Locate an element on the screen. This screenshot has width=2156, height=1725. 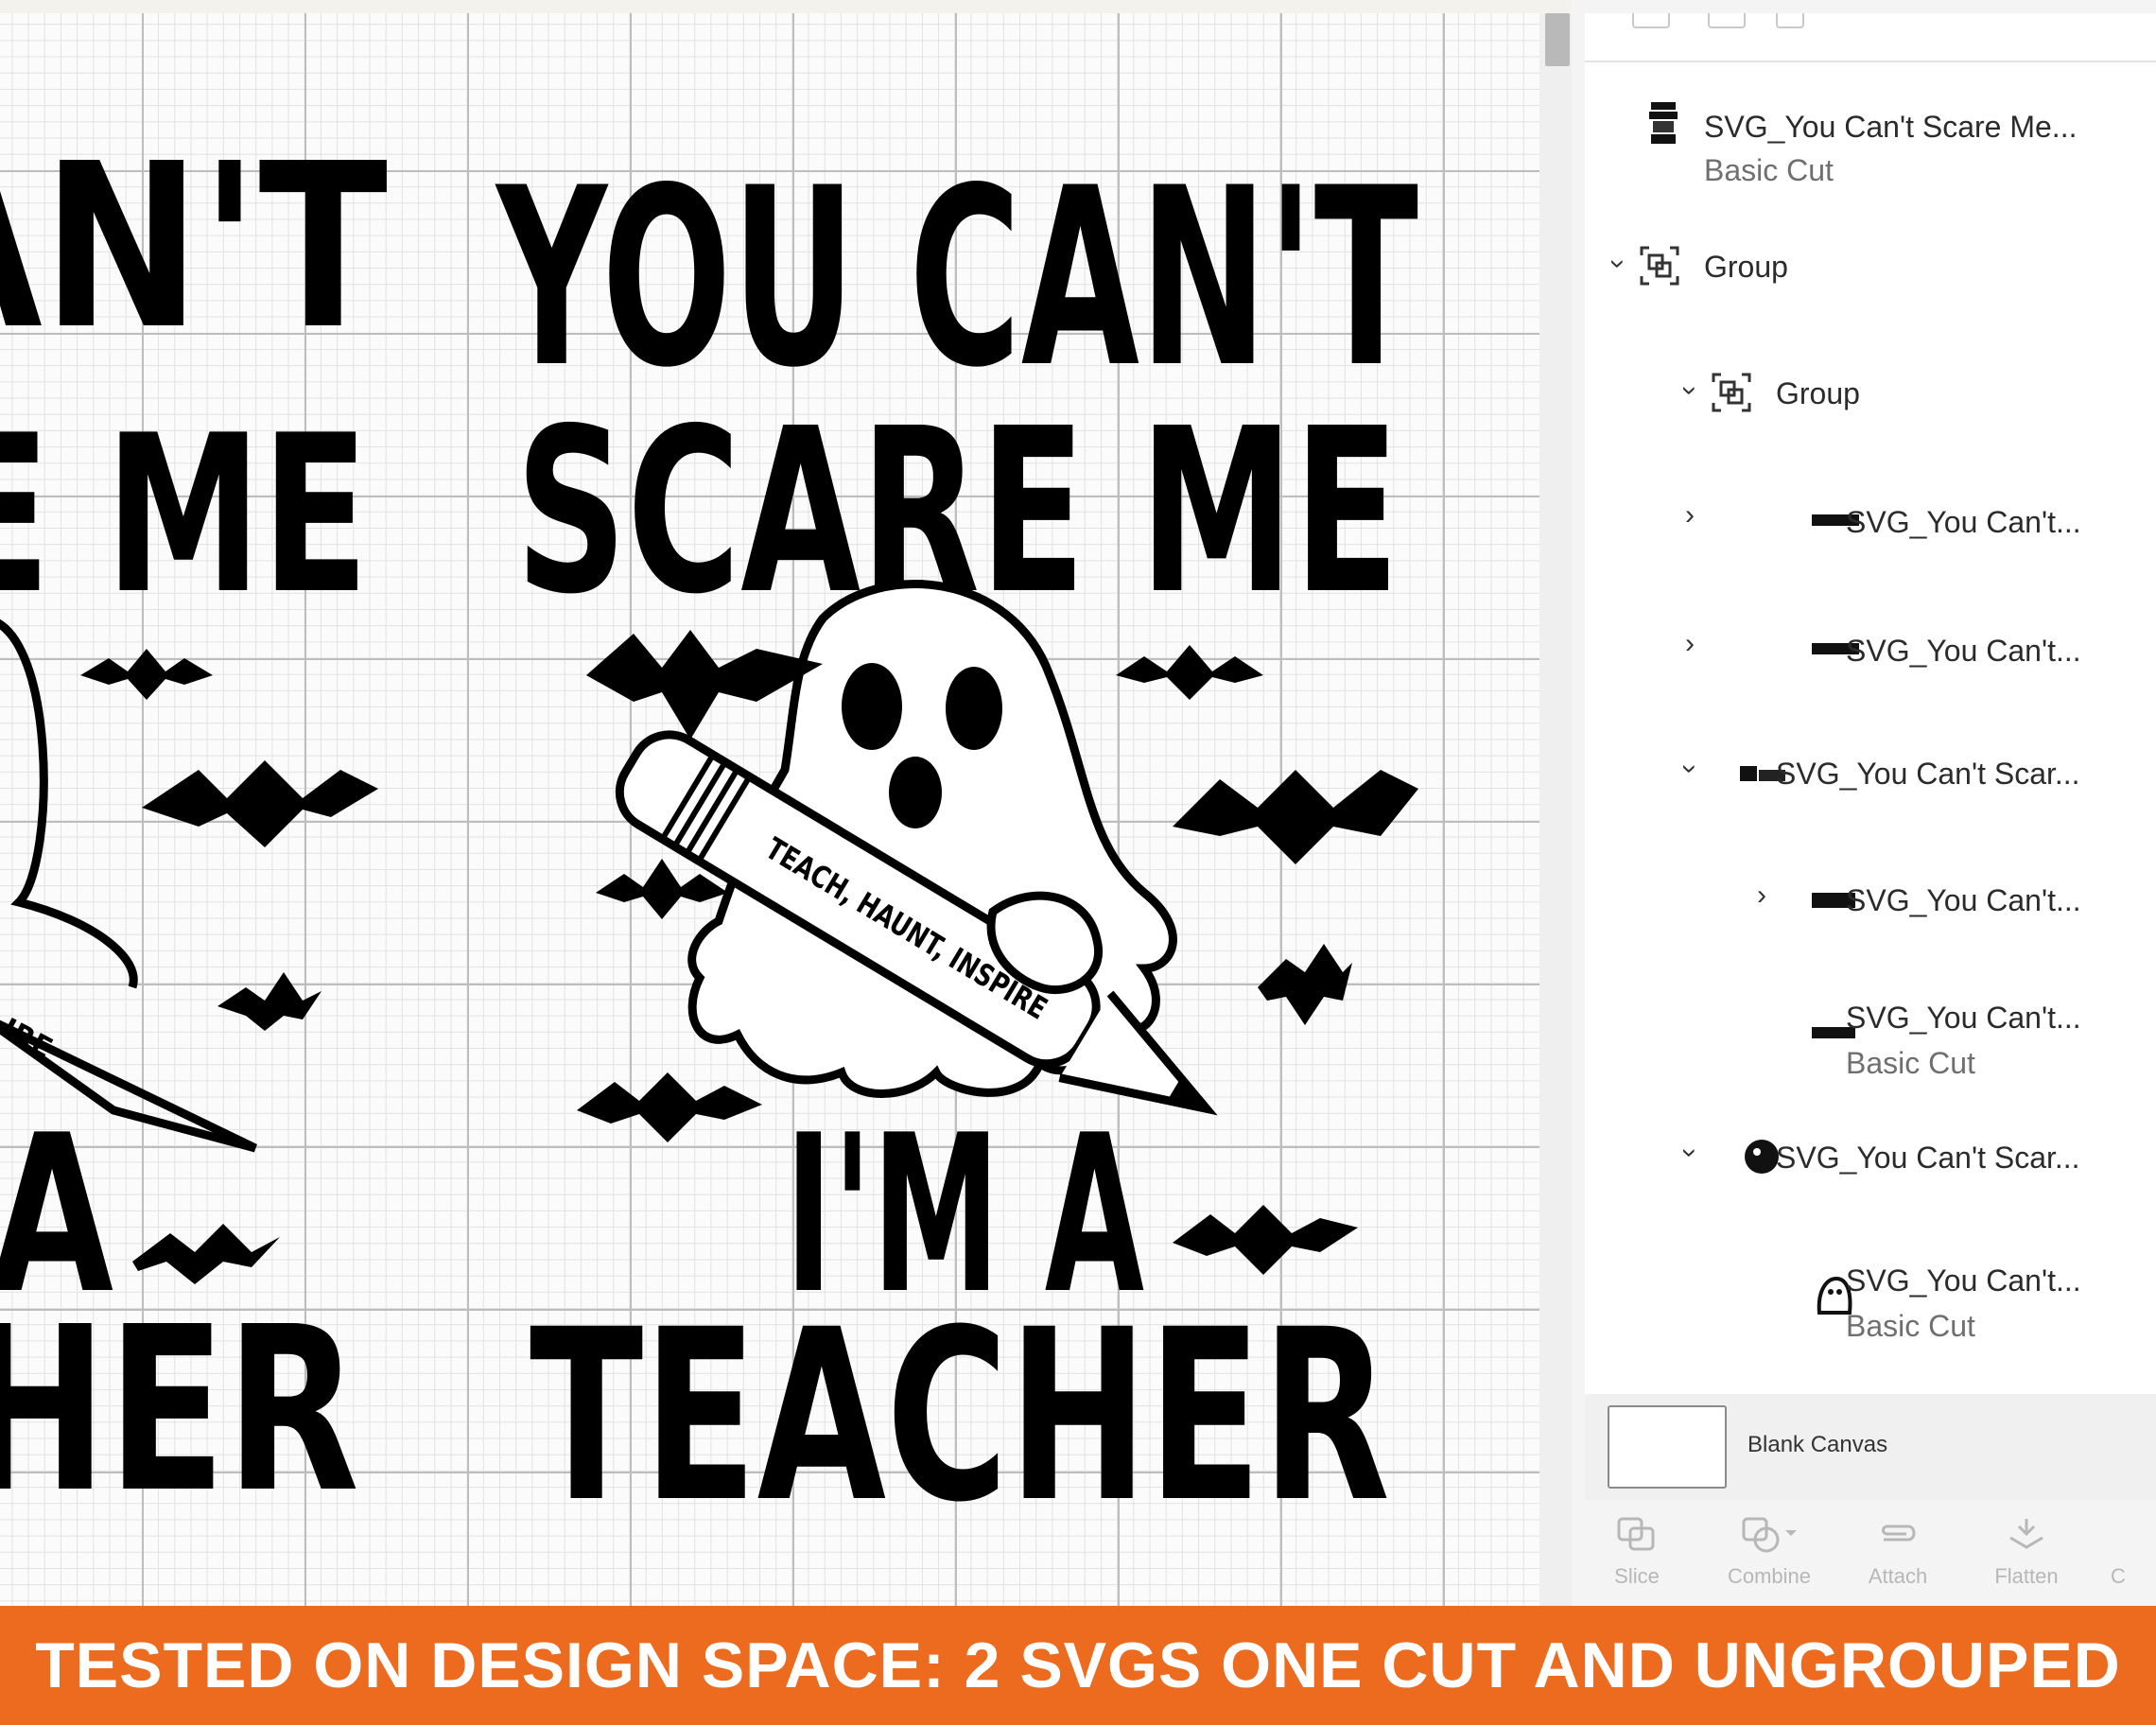
duplicate-tool-icon is located at coordinates (1727, 20).